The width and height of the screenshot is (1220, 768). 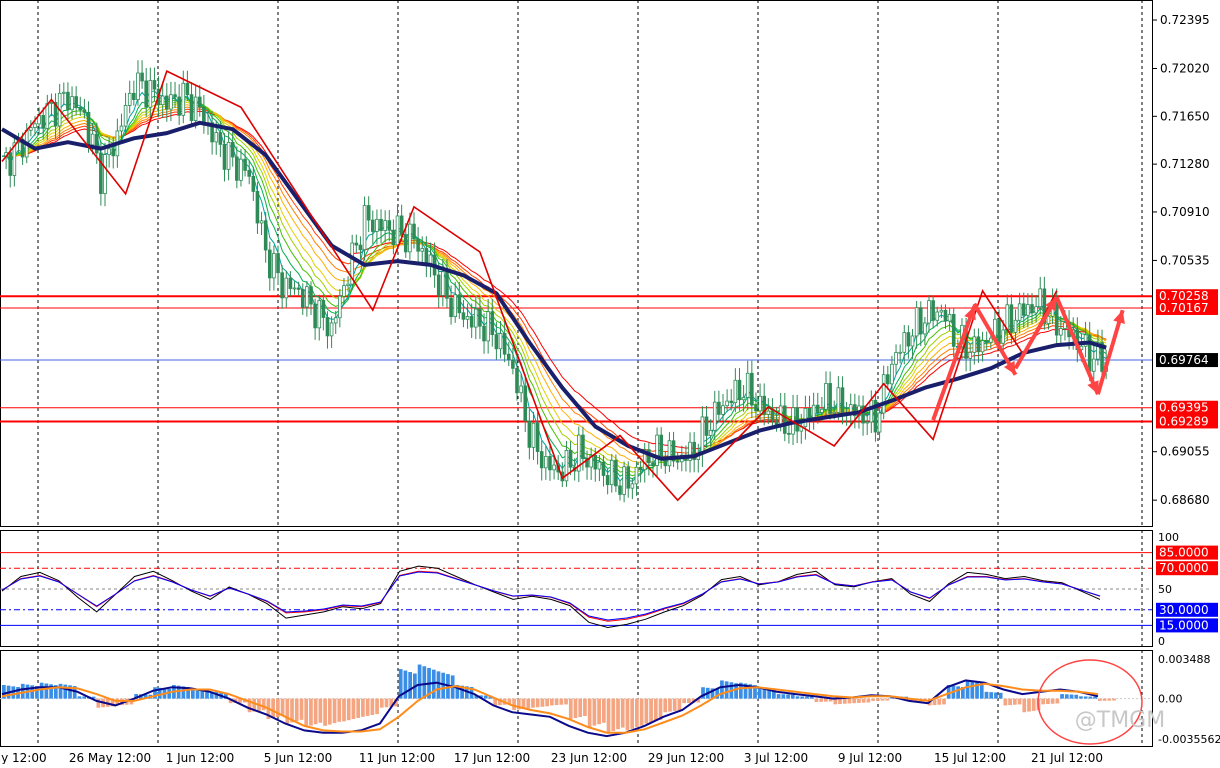 What do you see at coordinates (492, 757) in the screenshot?
I see `x-tick-label: 17 Jun 12:00` at bounding box center [492, 757].